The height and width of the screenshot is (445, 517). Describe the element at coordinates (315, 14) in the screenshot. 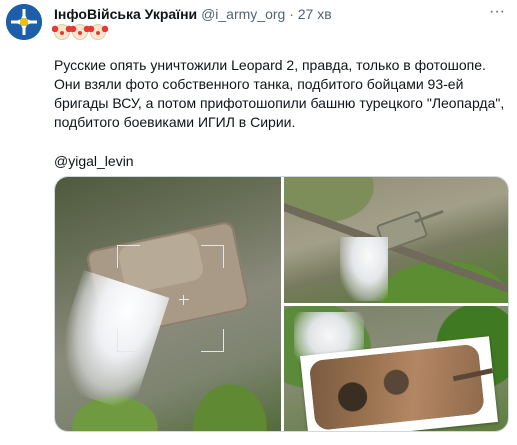

I see `tweet-timestamp: 27 хв` at that location.